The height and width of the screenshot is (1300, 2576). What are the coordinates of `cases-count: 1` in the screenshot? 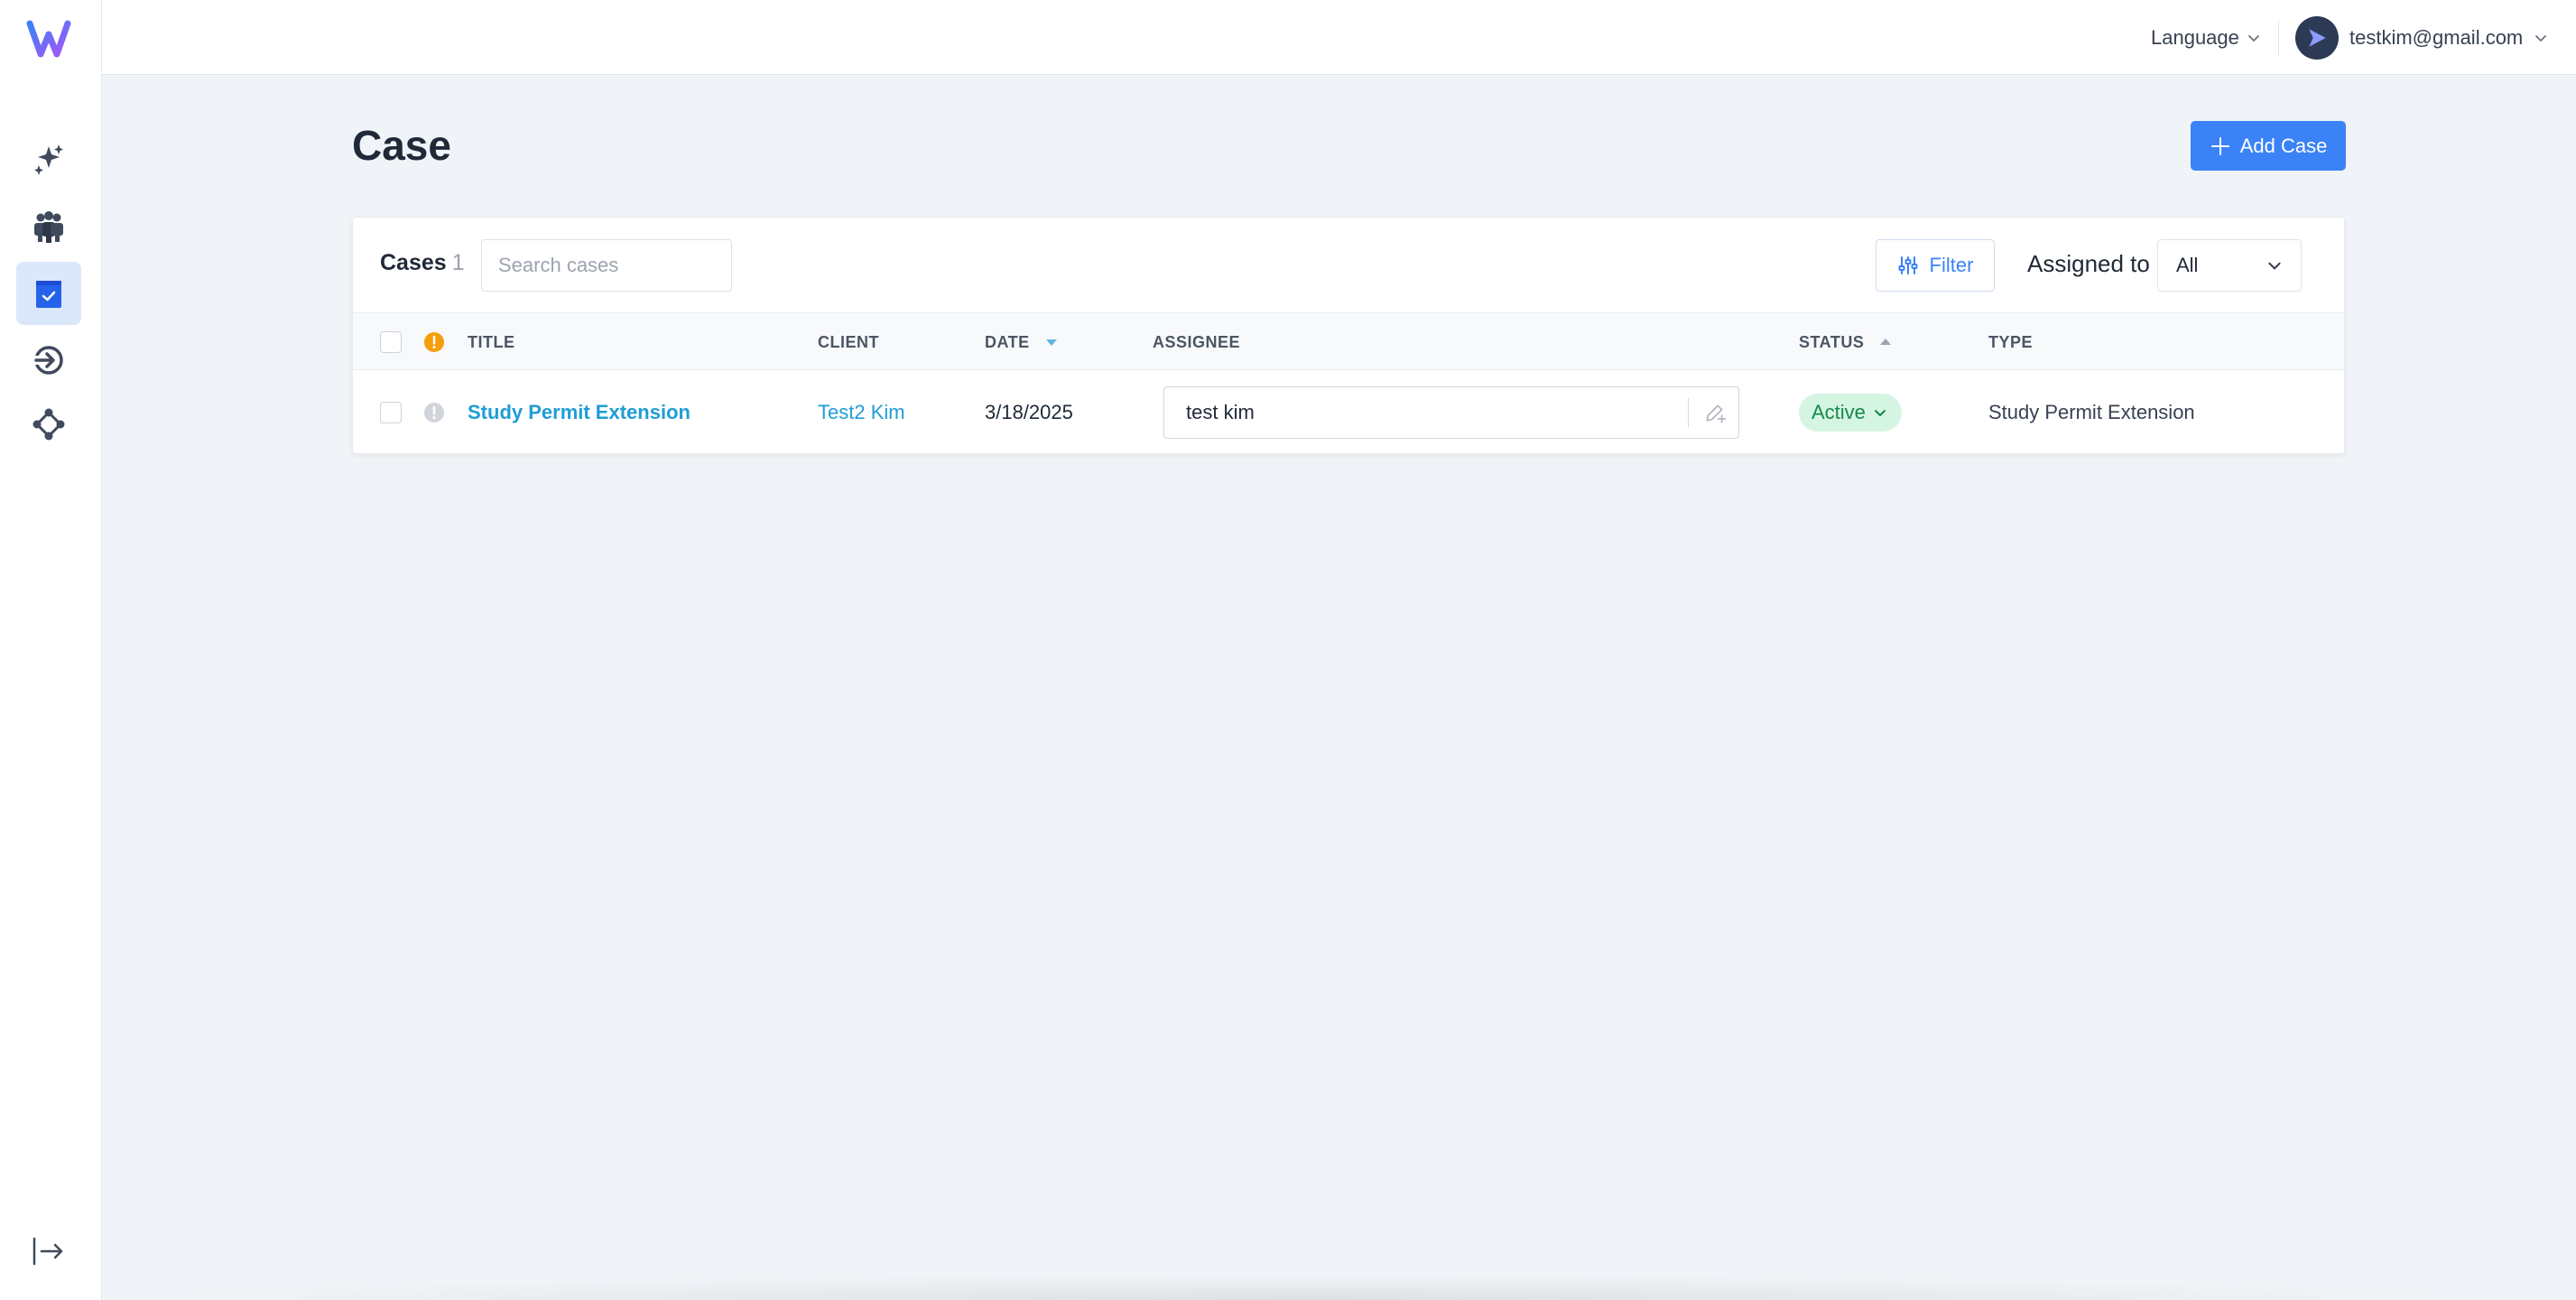 It's located at (458, 262).